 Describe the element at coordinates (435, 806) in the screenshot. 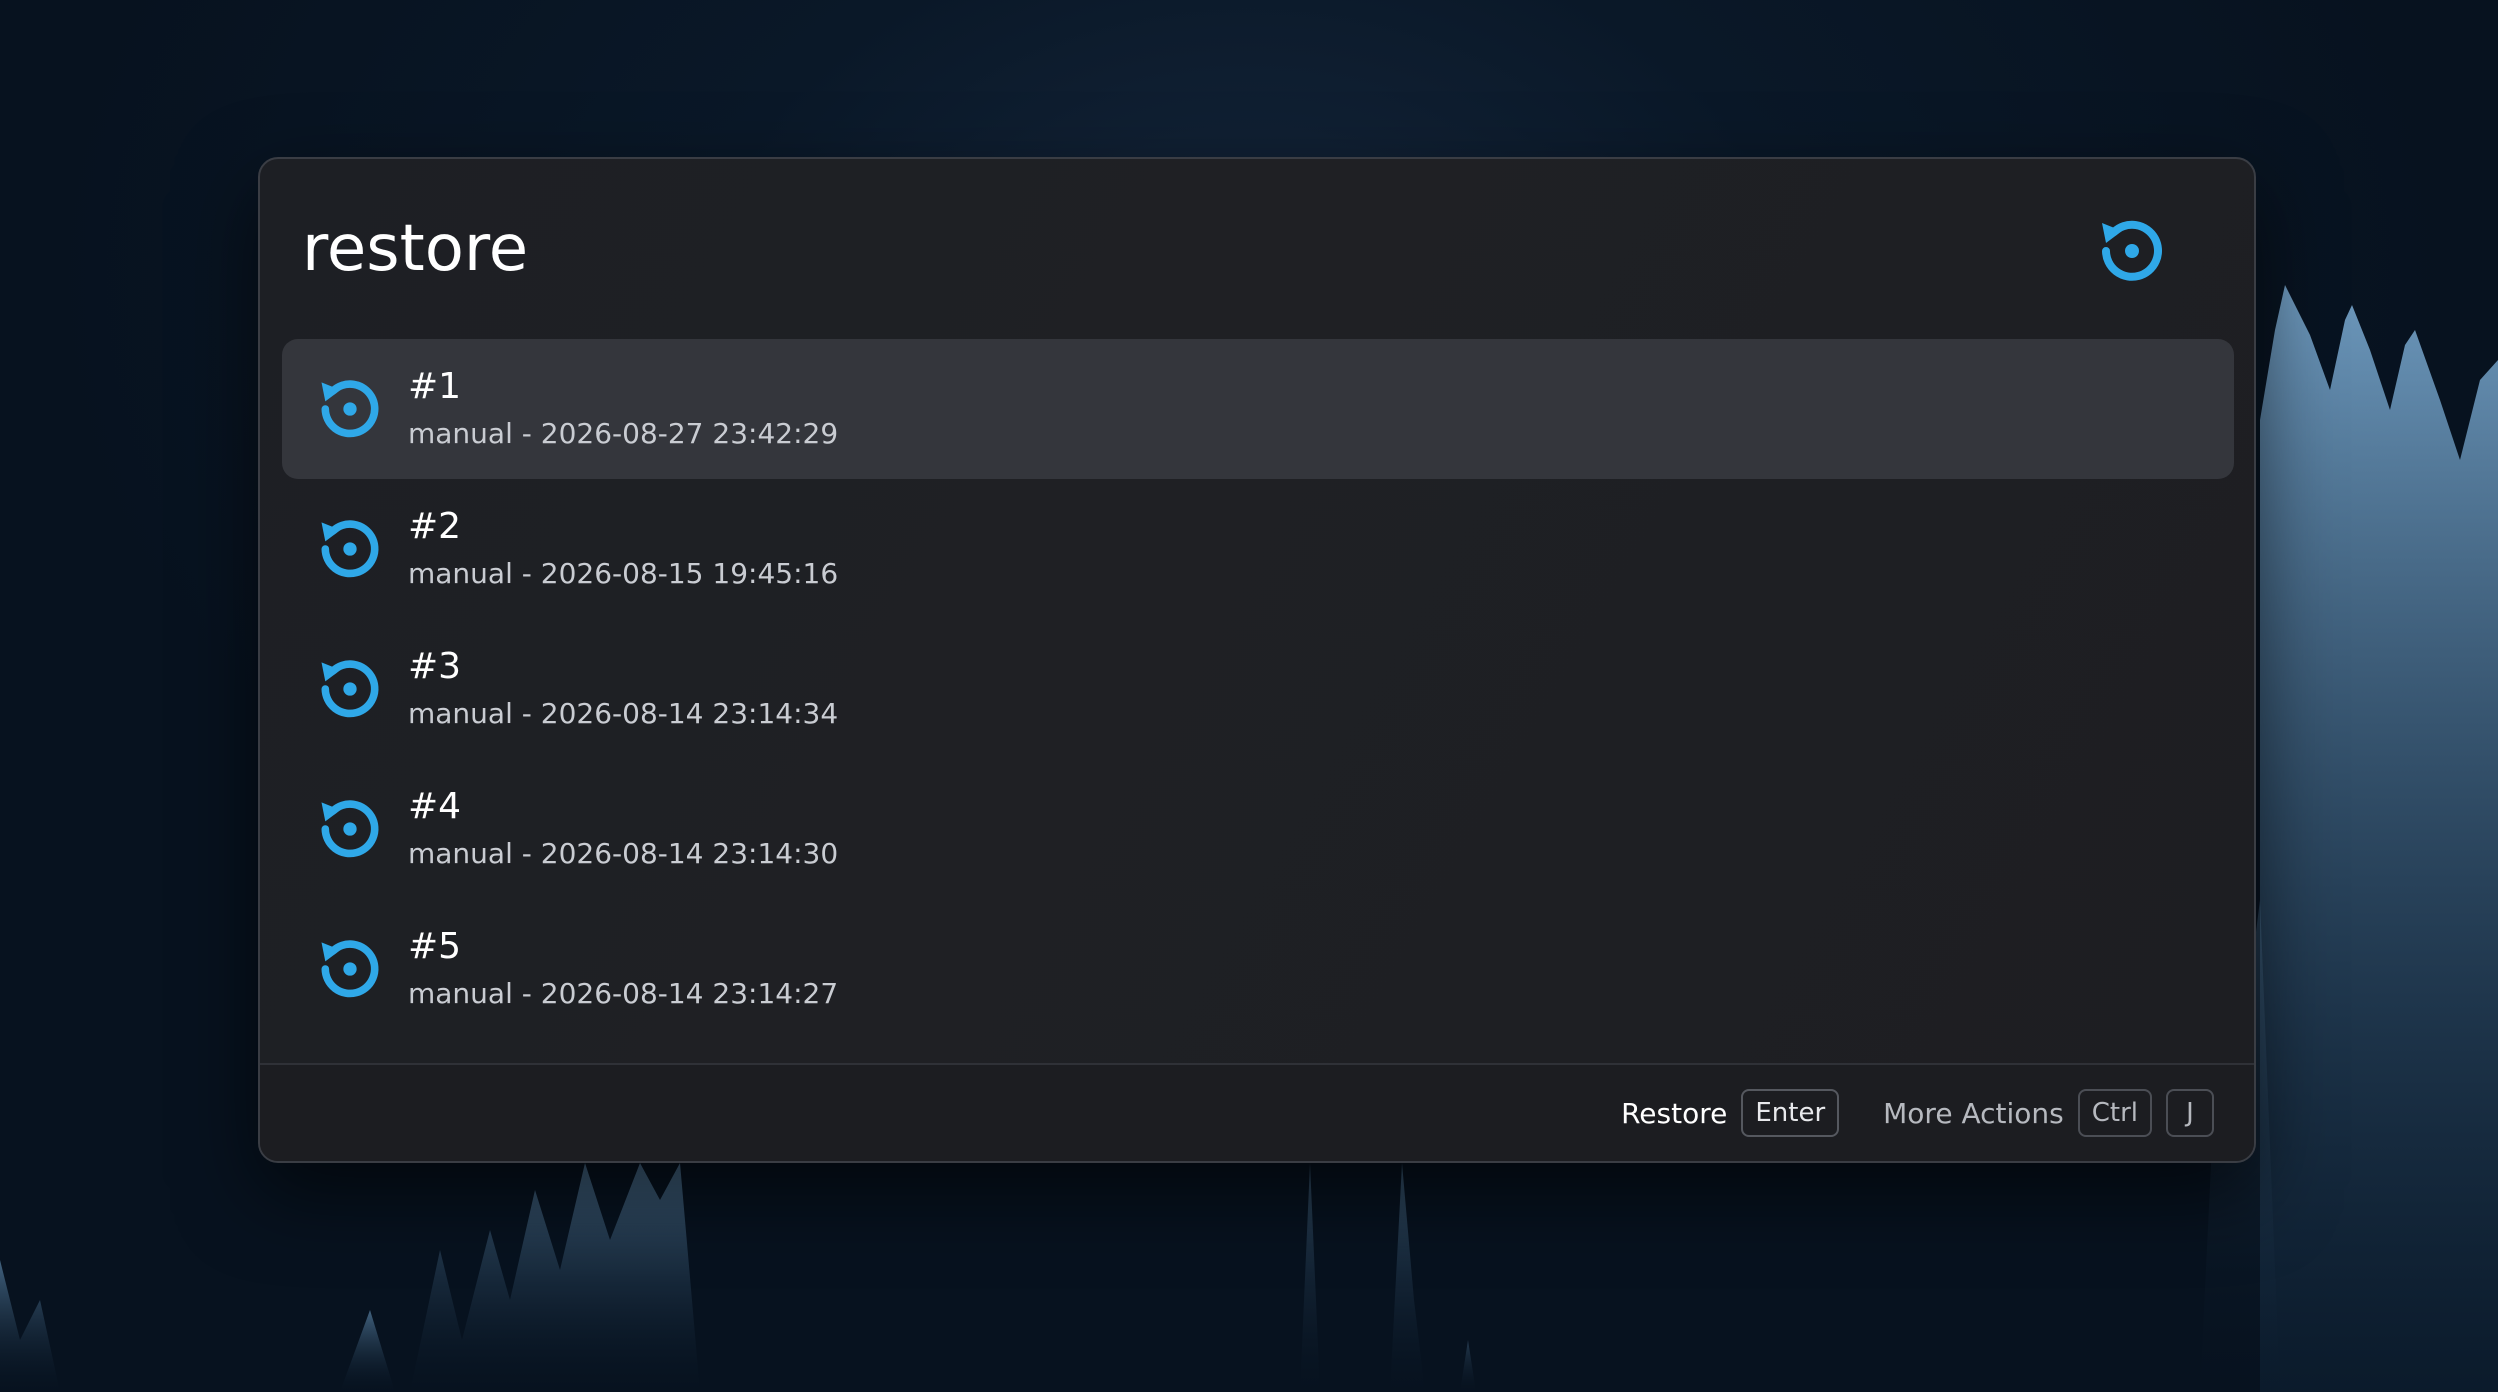

I see `result-title: #4` at that location.